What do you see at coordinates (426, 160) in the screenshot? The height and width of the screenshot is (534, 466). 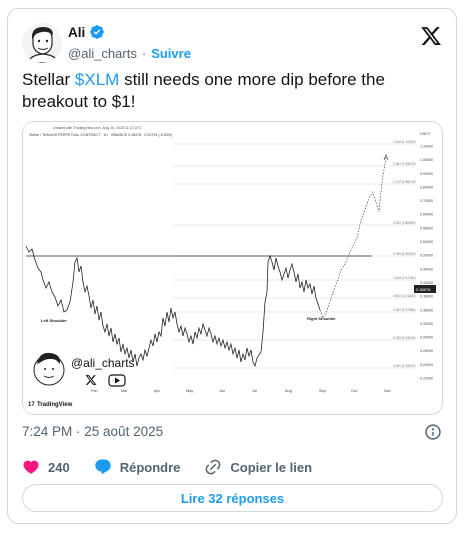 I see `price-tick-label: 1.00000` at bounding box center [426, 160].